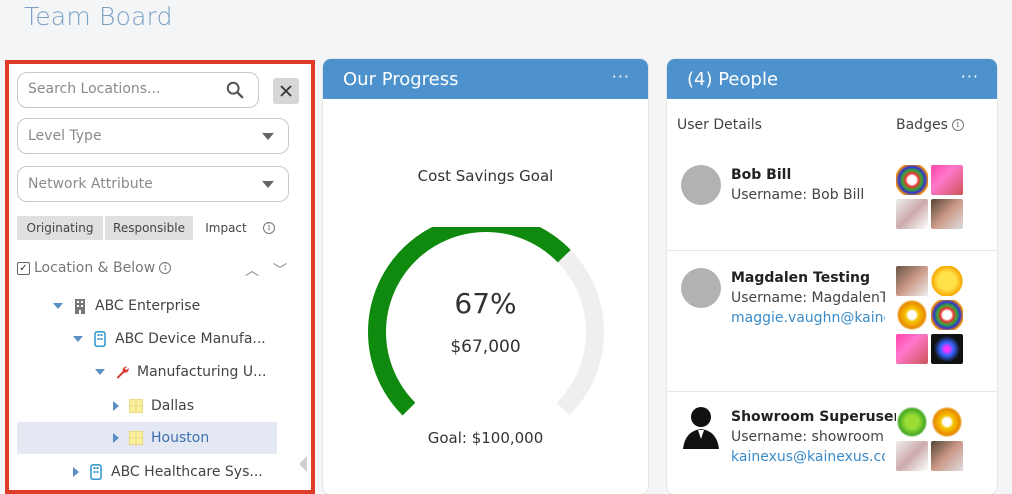 This screenshot has height=494, width=1012. Describe the element at coordinates (800, 278) in the screenshot. I see `person-name: Magdalen Testing` at that location.